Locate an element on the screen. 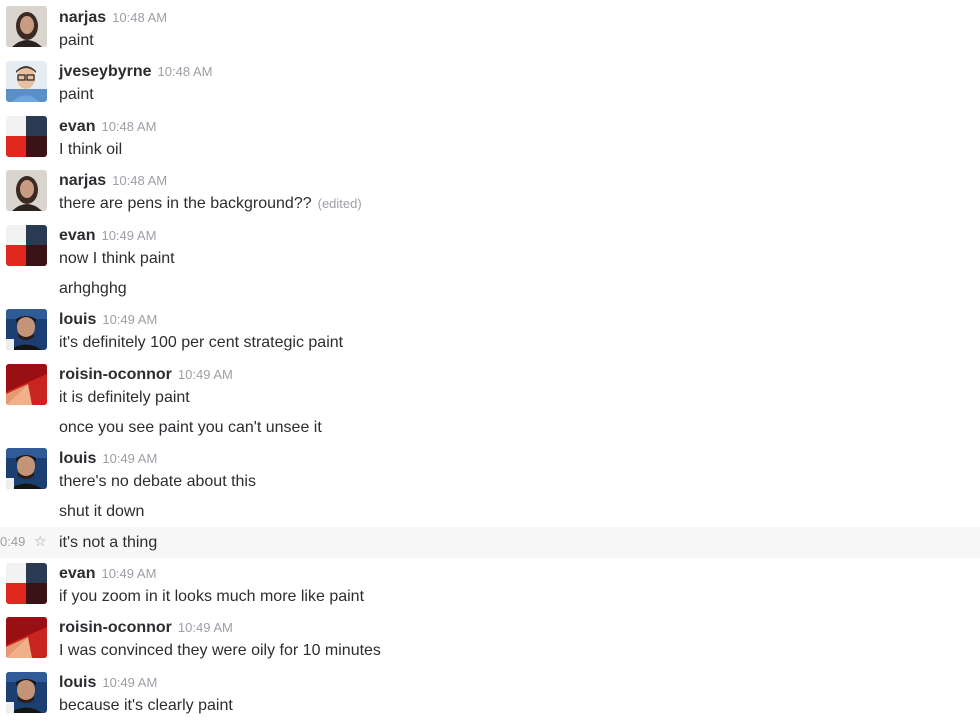 Image resolution: width=980 pixels, height=727 pixels. message-text: shut it down is located at coordinates (102, 511).